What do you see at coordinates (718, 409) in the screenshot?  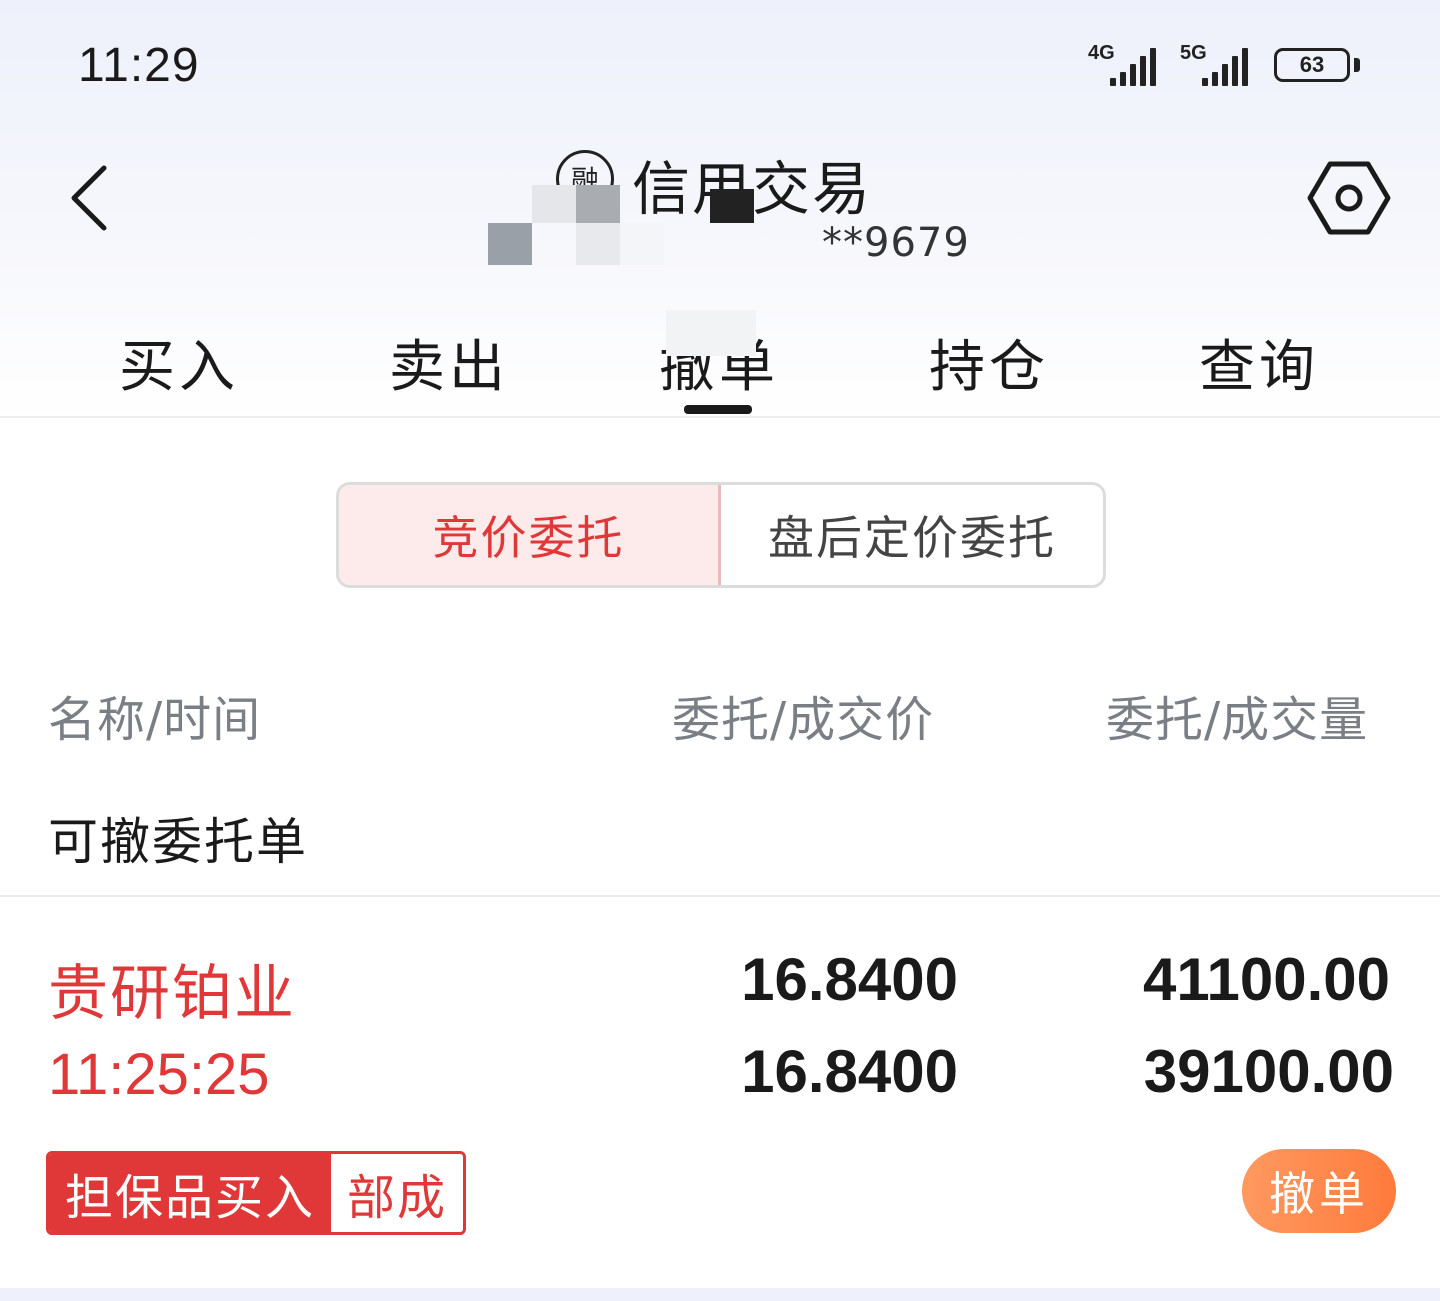 I see `active-tab-indicator` at bounding box center [718, 409].